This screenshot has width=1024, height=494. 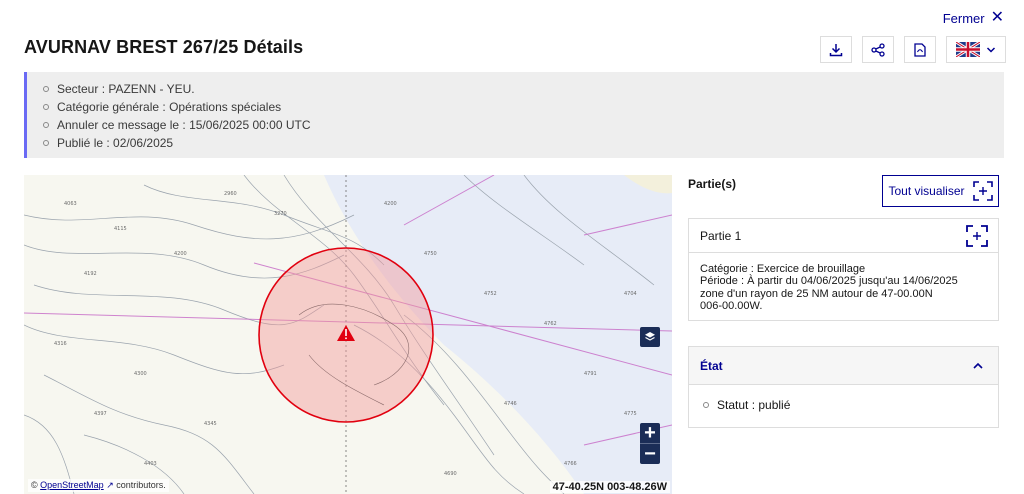 I want to click on svg-text: 4192, so click(x=90, y=274).